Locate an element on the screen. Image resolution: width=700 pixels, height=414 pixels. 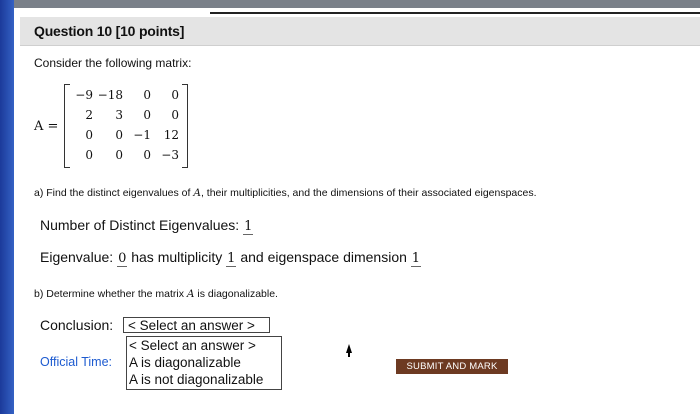
mouse-cursor-stem is located at coordinates (349, 354).